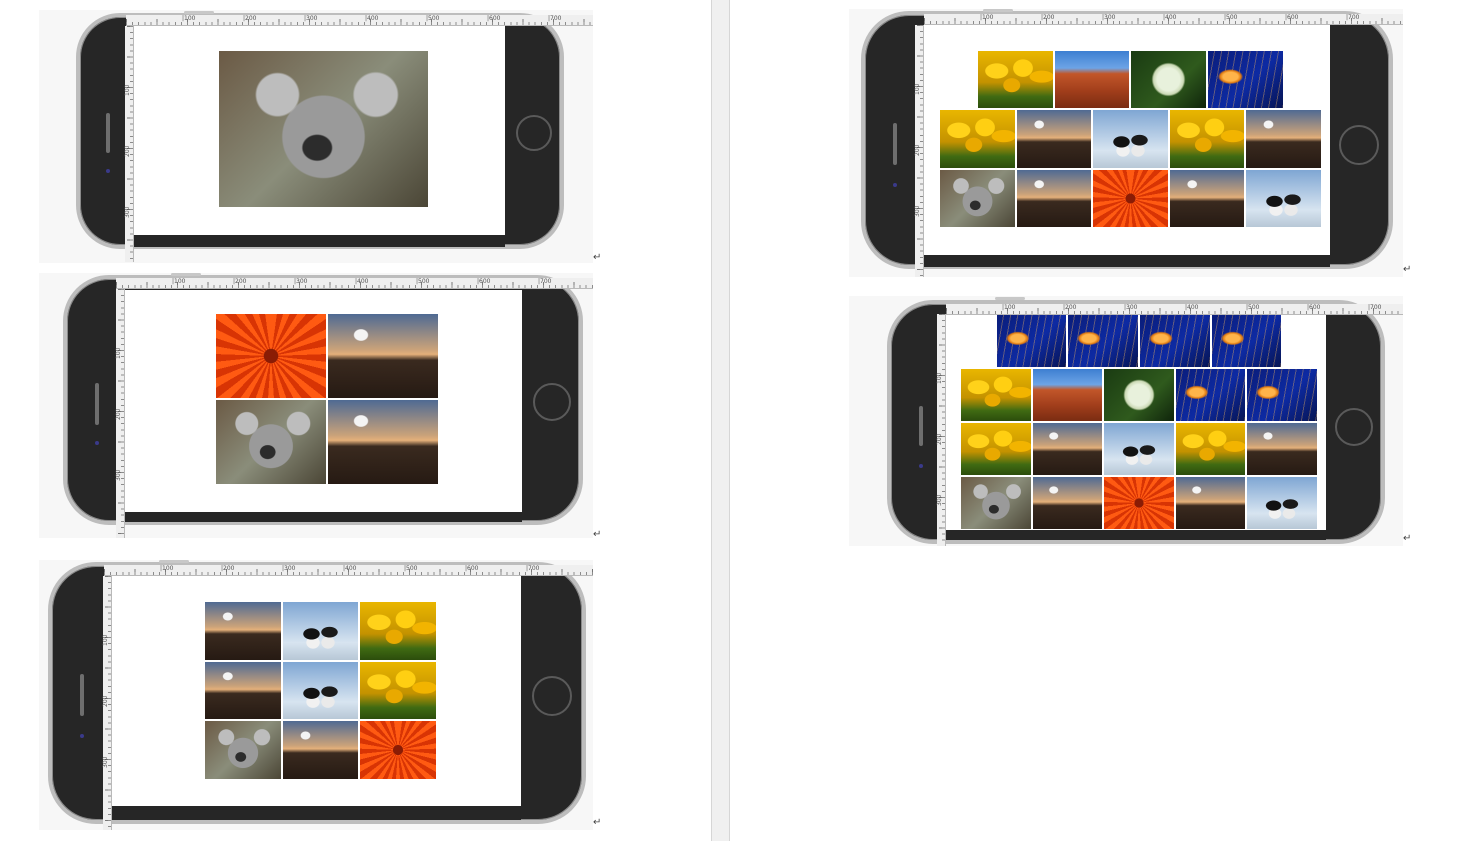 The image size is (1482, 841). Describe the element at coordinates (720, 420) in the screenshot. I see `page-divider` at that location.